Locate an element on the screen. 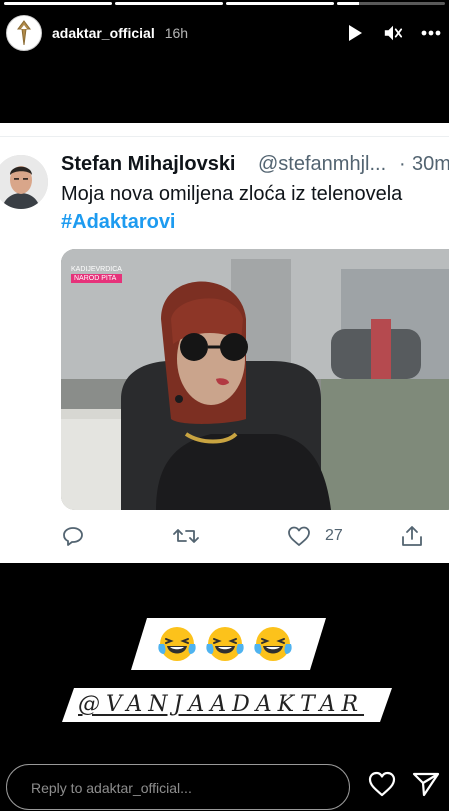 The width and height of the screenshot is (449, 811). avatar is located at coordinates (24, 33).